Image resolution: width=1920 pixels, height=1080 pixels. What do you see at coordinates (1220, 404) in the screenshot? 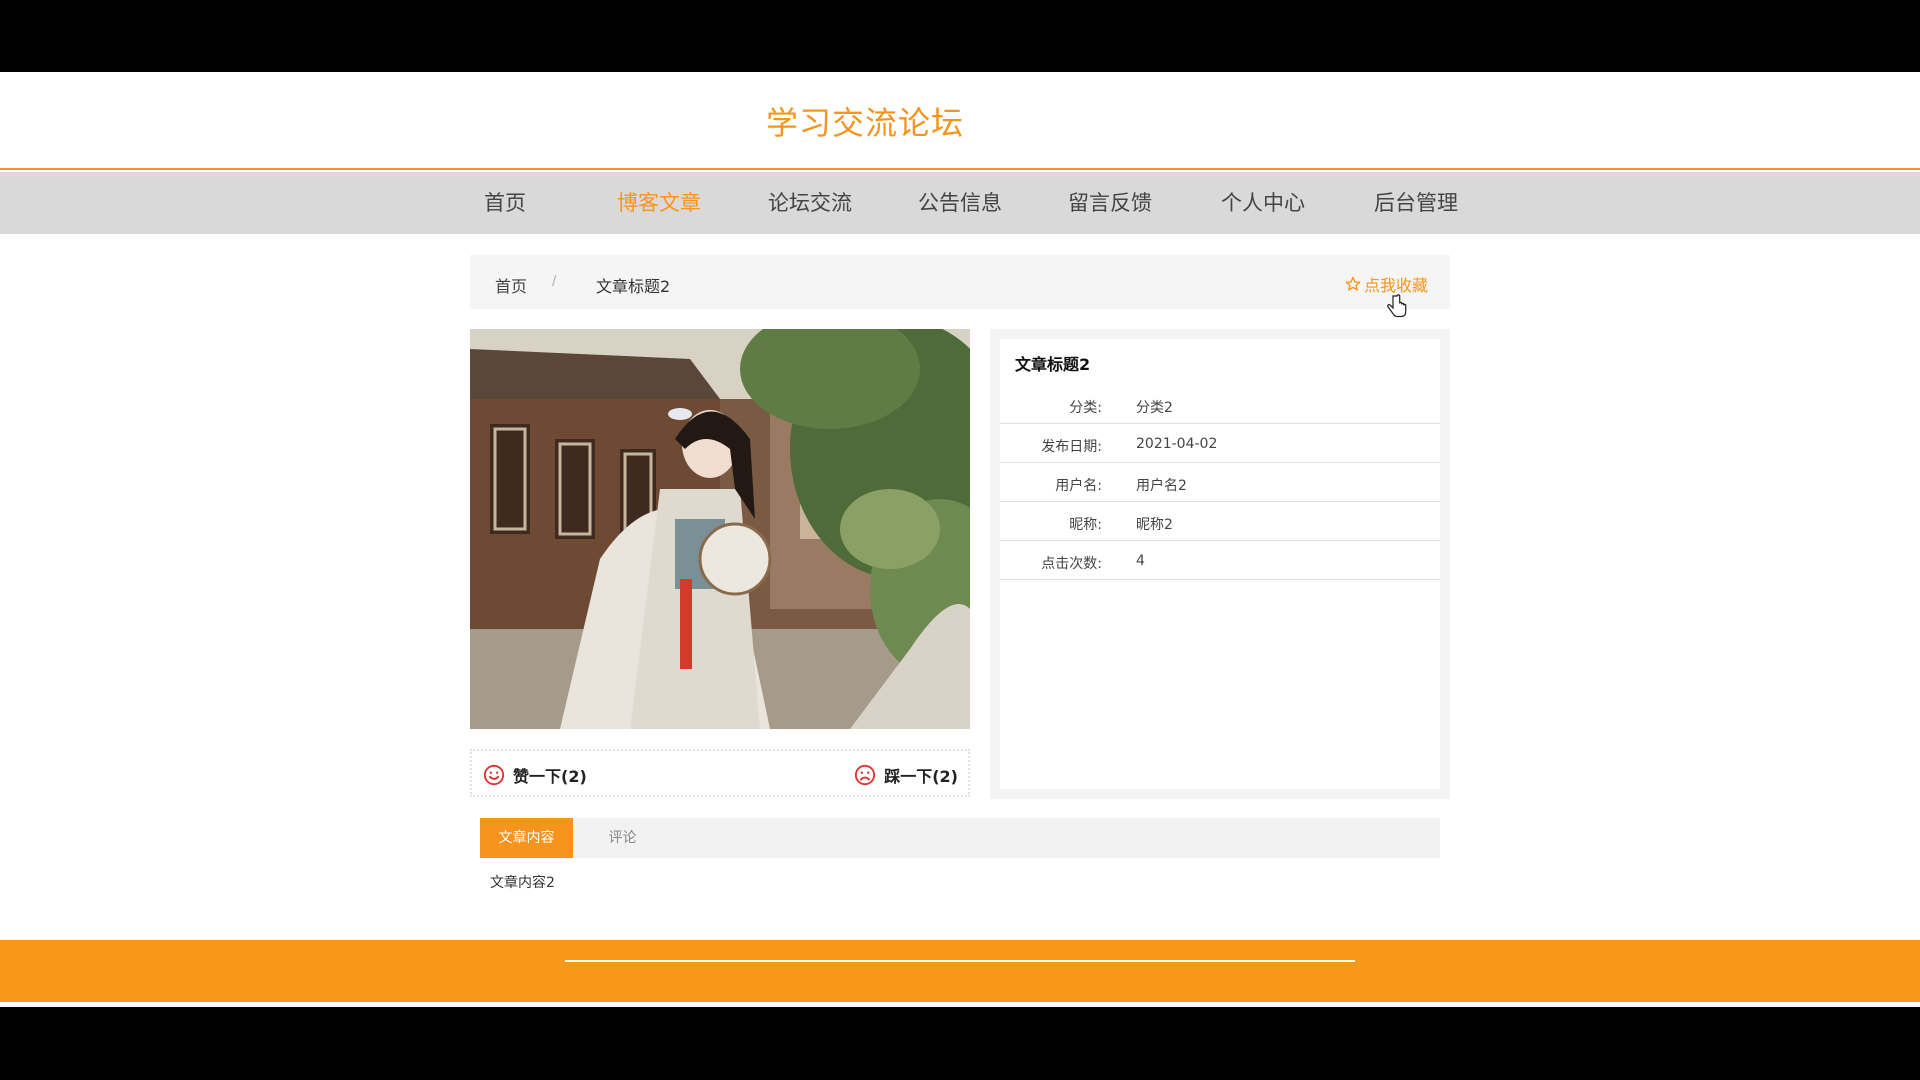
I see `info-row-category: 分类: 分类2` at bounding box center [1220, 404].